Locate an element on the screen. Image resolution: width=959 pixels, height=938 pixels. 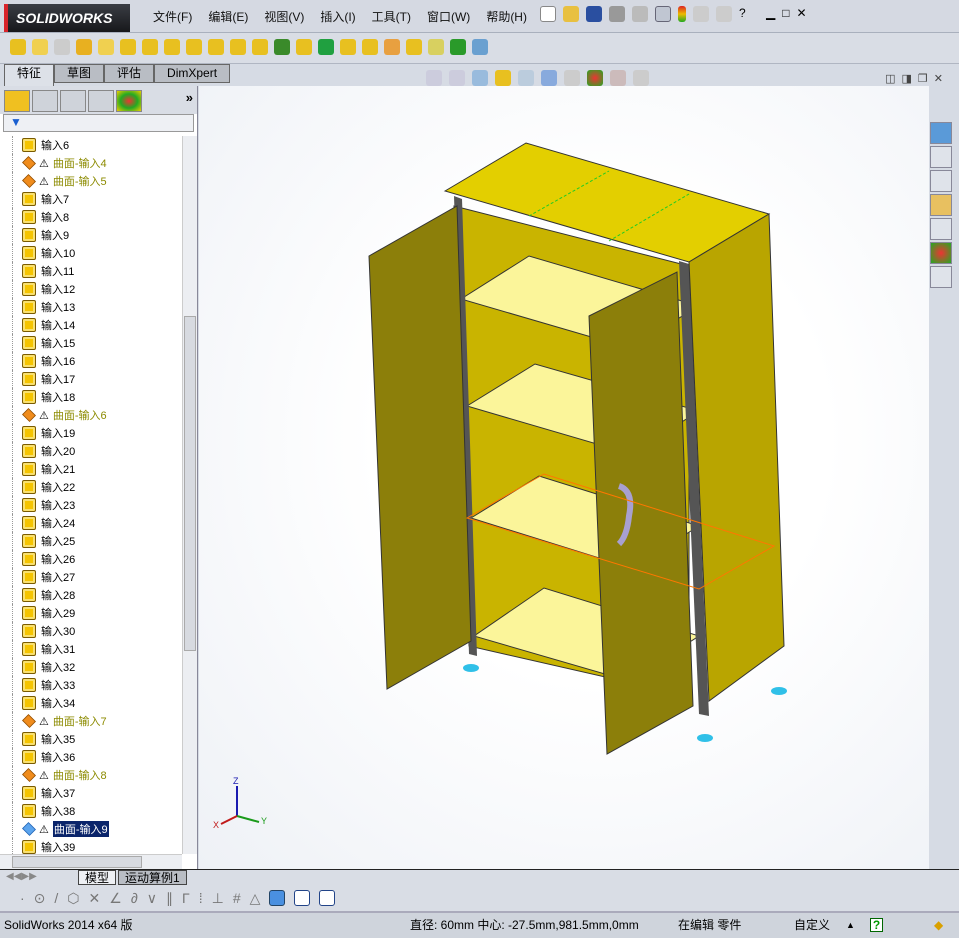
help-icon: ? is located at coordinates (749, 14).